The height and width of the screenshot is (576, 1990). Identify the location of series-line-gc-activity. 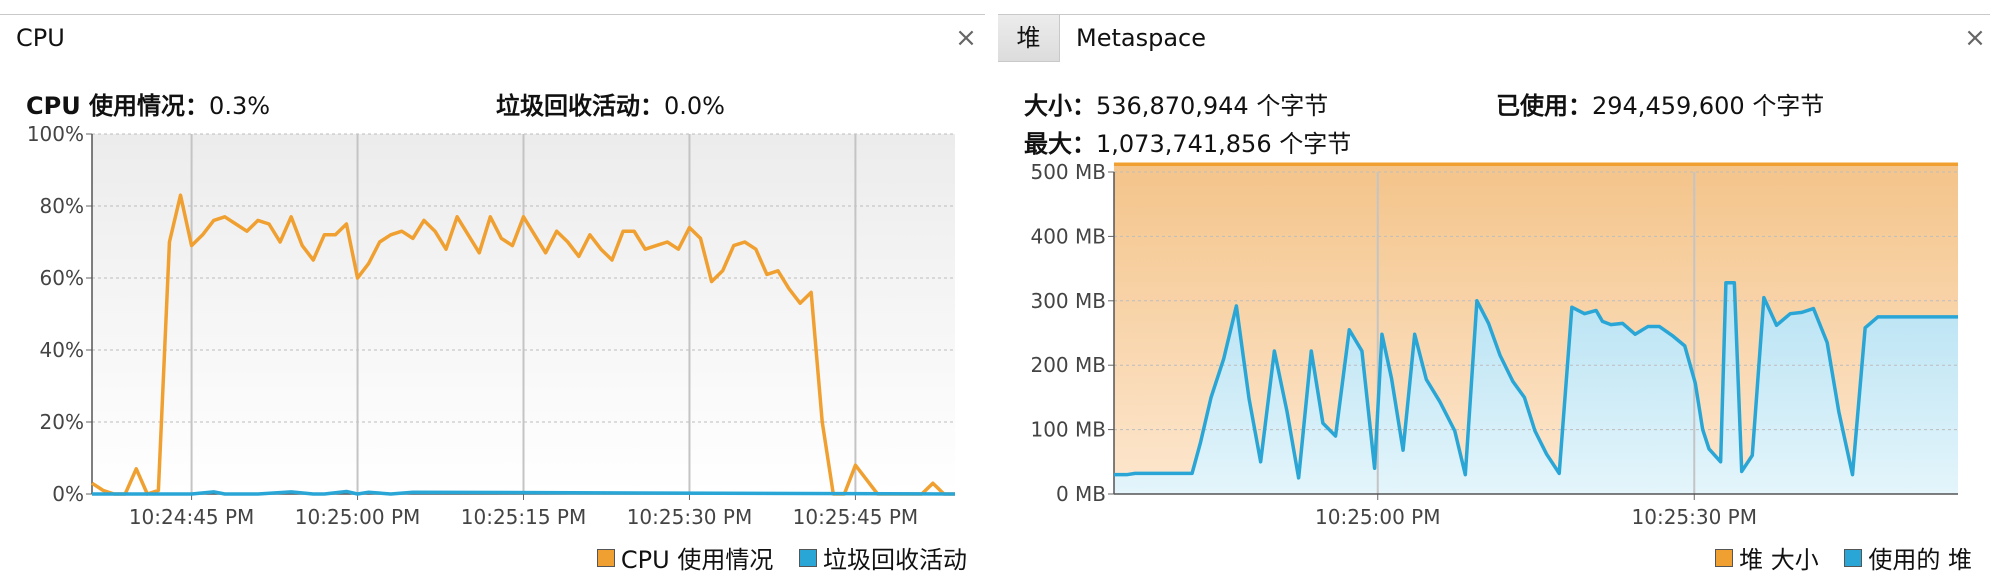
(524, 492).